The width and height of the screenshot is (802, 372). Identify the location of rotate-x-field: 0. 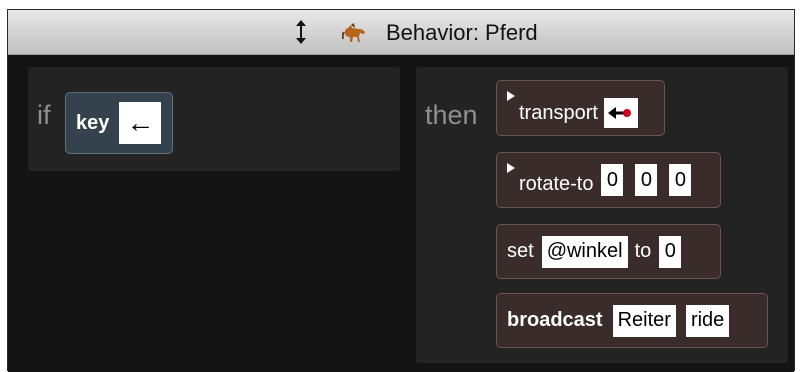
(612, 180).